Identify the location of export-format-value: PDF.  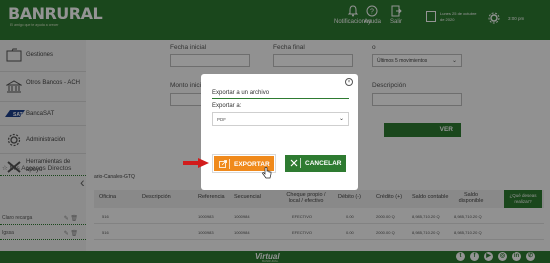
(221, 119).